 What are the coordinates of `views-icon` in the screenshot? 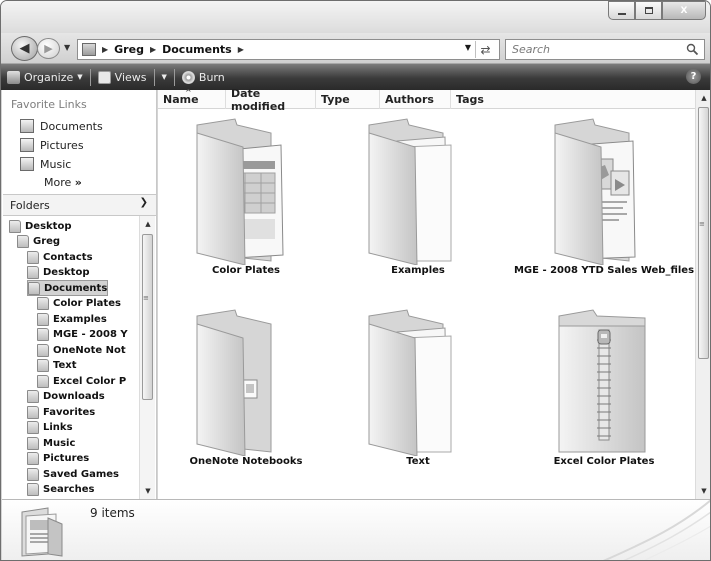 It's located at (104, 77).